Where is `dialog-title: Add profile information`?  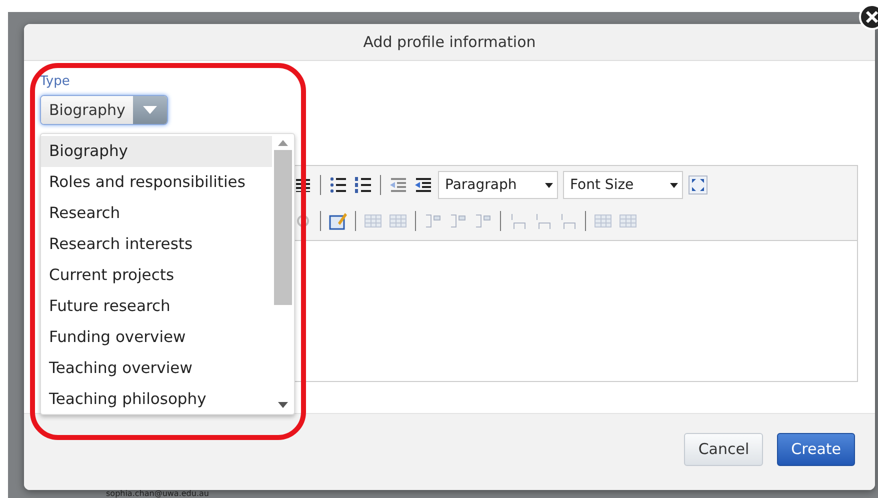
dialog-title: Add profile information is located at coordinates (449, 42).